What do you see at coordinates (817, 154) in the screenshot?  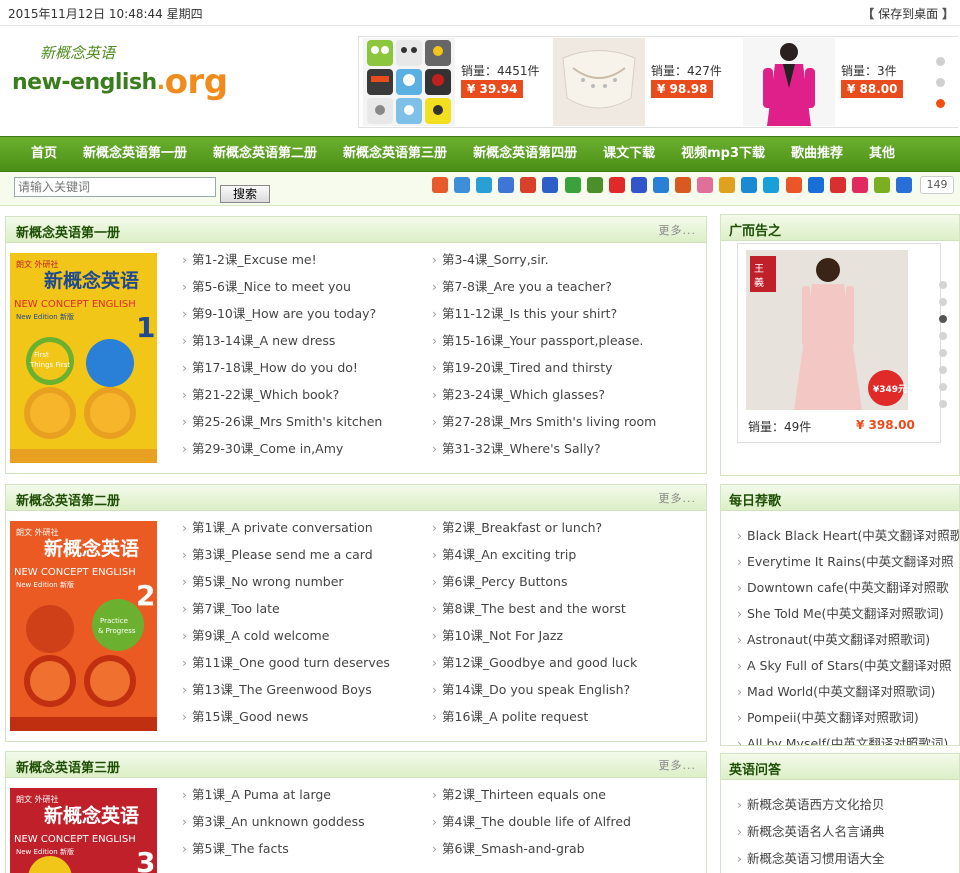 I see `nav-songs: 歌曲推荐` at bounding box center [817, 154].